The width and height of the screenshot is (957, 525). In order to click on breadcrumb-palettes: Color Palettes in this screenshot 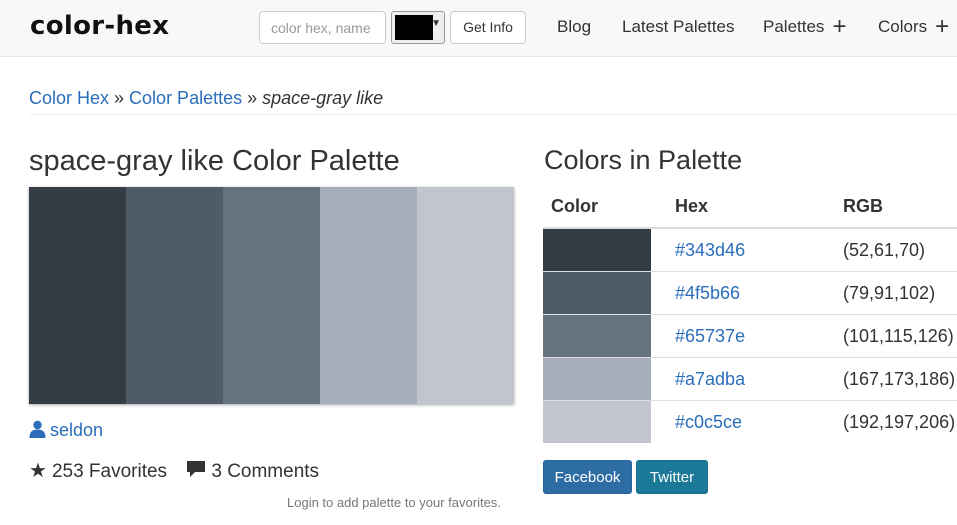, I will do `click(185, 98)`.